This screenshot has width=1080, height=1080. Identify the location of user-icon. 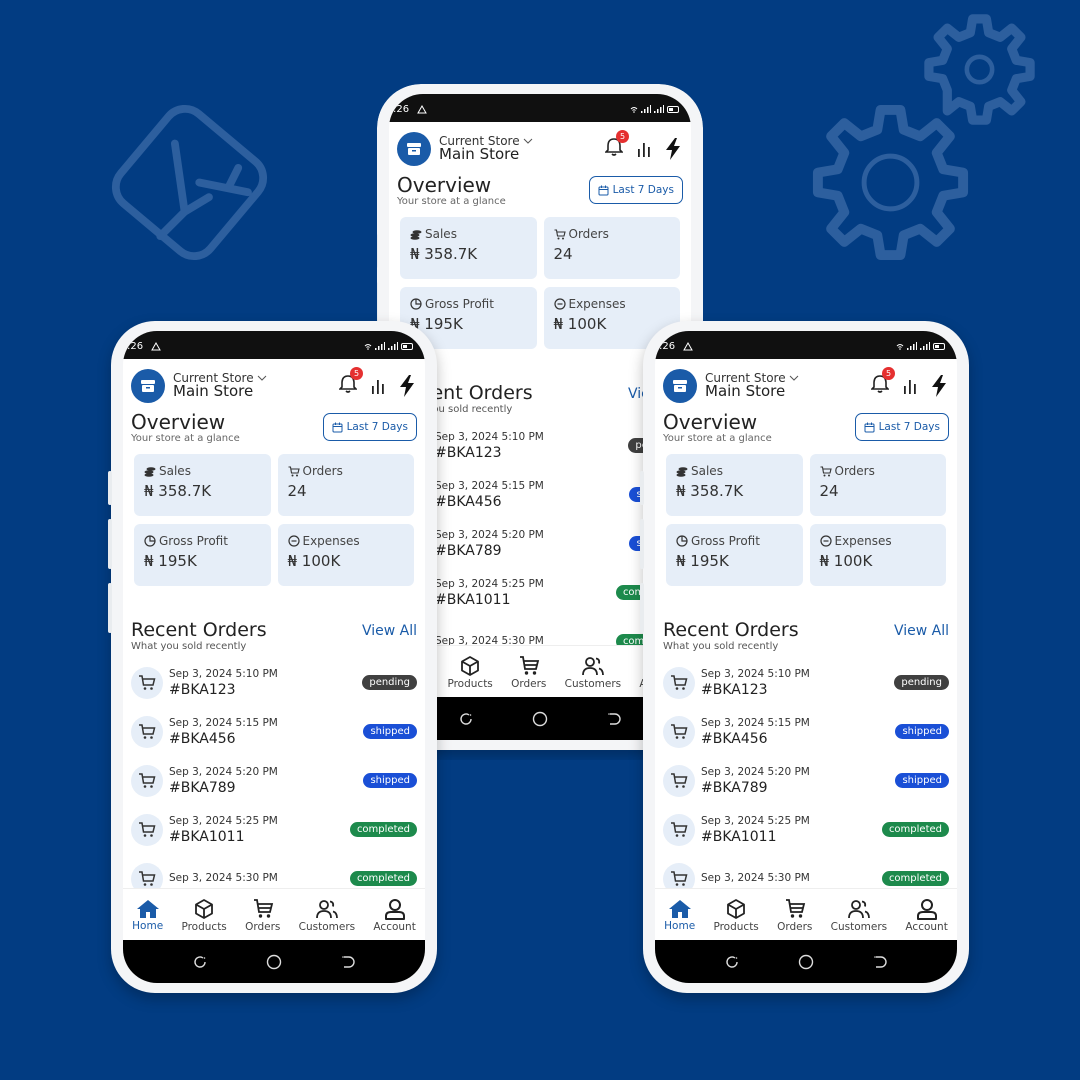
(926, 909).